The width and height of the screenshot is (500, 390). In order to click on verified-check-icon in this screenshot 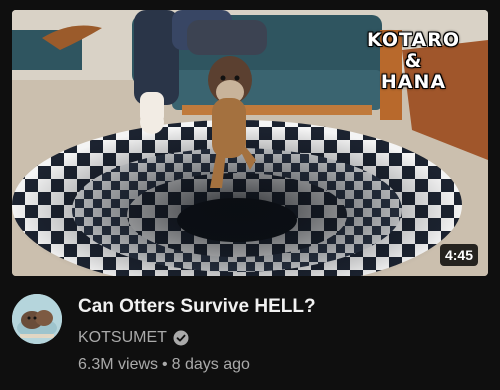, I will do `click(181, 338)`.